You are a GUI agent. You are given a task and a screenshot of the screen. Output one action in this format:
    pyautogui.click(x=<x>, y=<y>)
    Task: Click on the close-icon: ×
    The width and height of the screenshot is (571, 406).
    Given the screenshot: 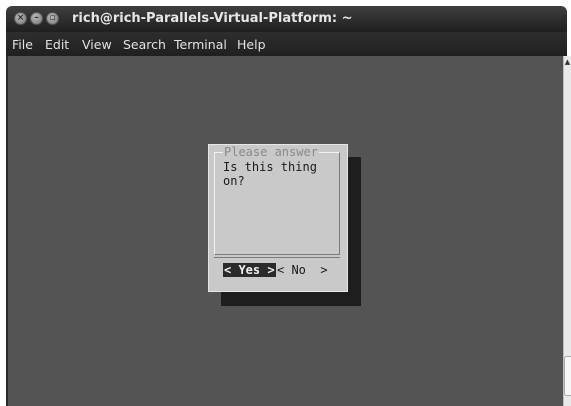 What is the action you would take?
    pyautogui.click(x=20, y=18)
    